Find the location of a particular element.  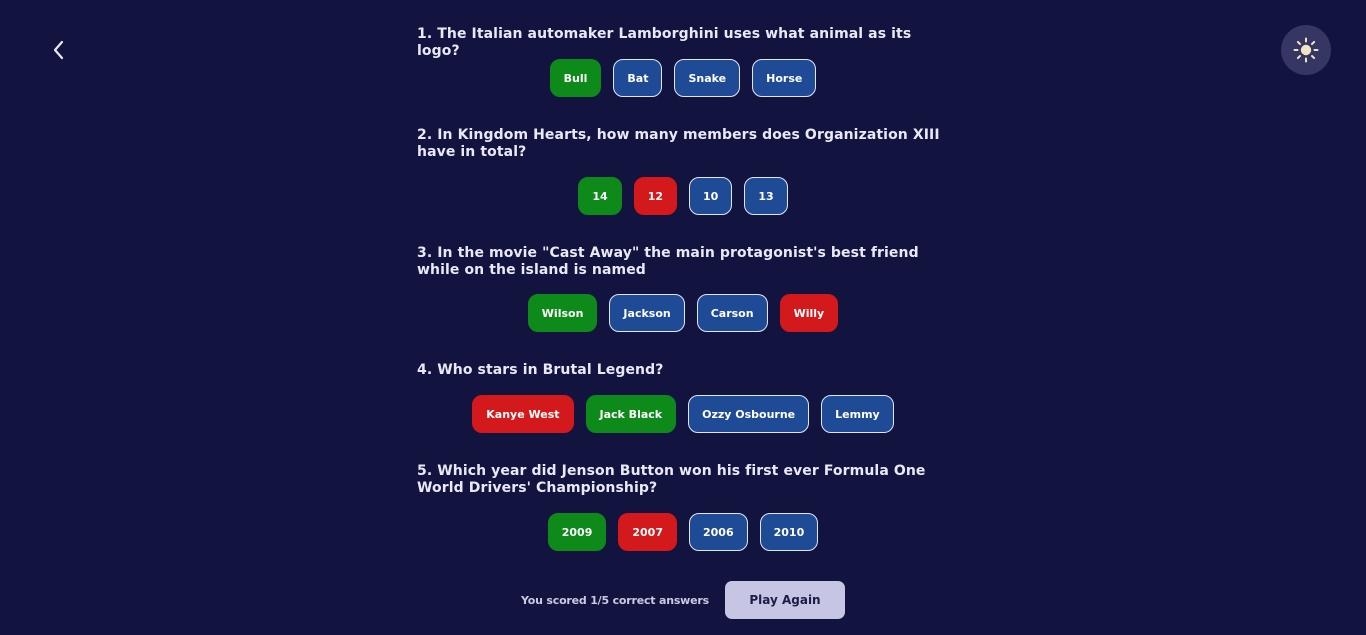

answer-button: Horse is located at coordinates (784, 78).